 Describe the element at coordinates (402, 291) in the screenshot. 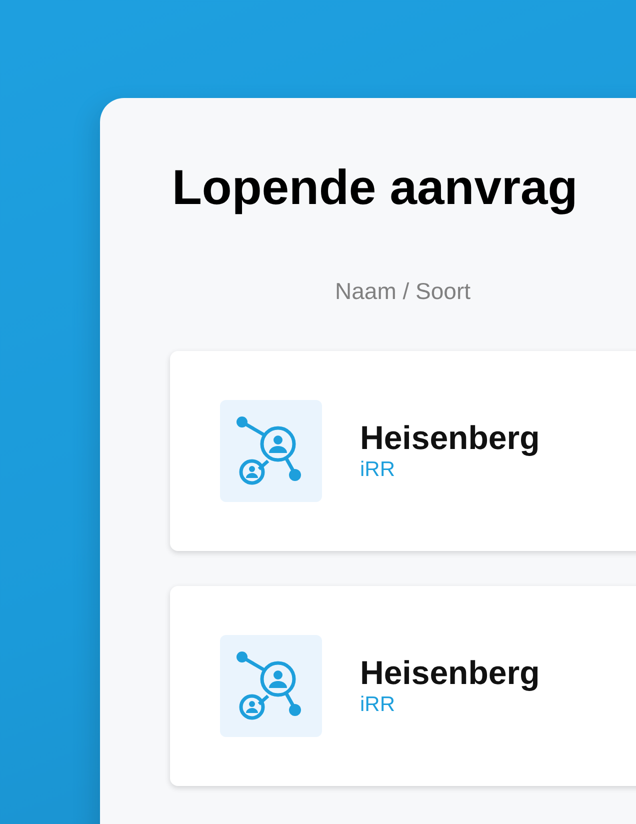

I see `column-header: Naam / Soort` at that location.